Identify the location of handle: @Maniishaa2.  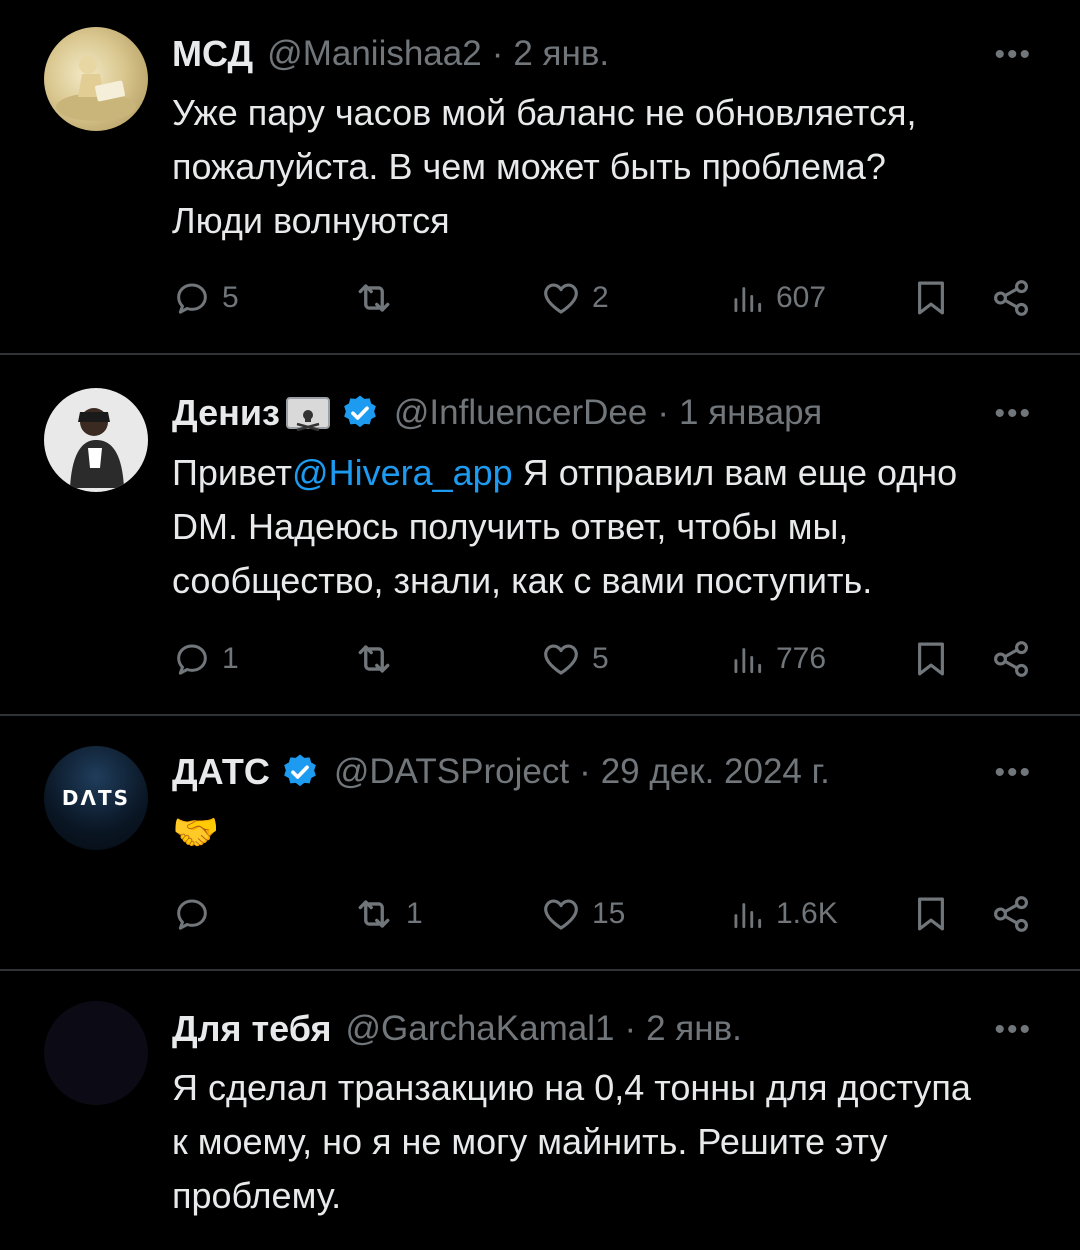
(374, 54).